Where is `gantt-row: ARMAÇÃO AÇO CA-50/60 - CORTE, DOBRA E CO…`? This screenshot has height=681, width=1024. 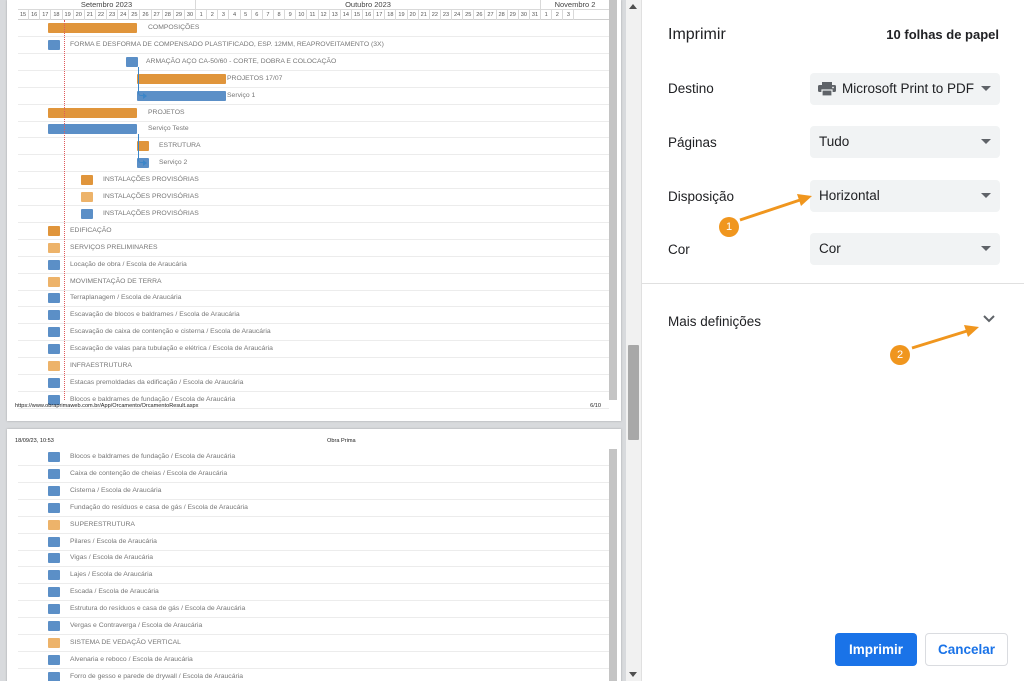 gantt-row: ARMAÇÃO AÇO CA-50/60 - CORTE, DOBRA E CO… is located at coordinates (313, 62).